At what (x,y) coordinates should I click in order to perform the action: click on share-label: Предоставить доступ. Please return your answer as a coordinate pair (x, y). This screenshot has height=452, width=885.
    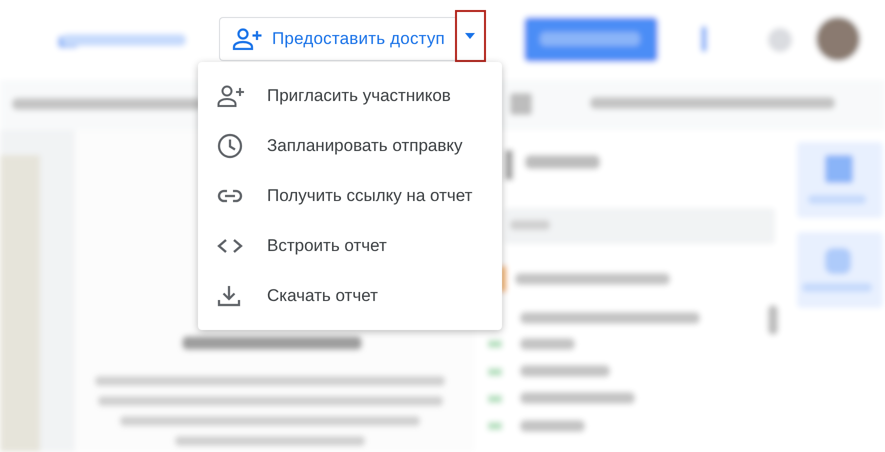
    Looking at the image, I should click on (358, 39).